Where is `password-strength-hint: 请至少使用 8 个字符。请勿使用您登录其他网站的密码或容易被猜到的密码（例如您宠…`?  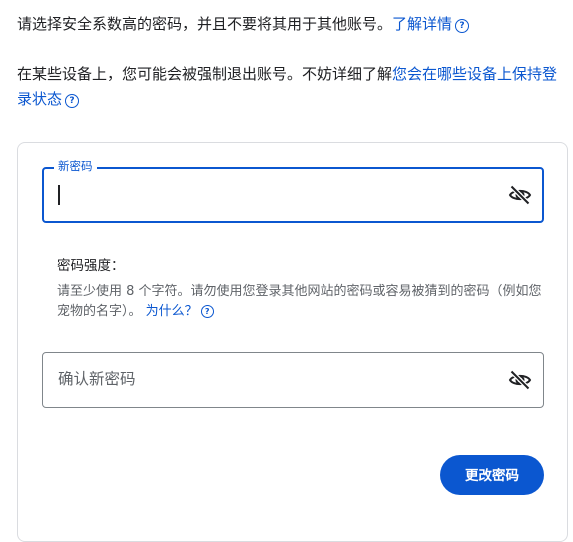
password-strength-hint: 请至少使用 8 个字符。请勿使用您登录其他网站的密码或容易被猜到的密码（例如您宠… is located at coordinates (299, 302).